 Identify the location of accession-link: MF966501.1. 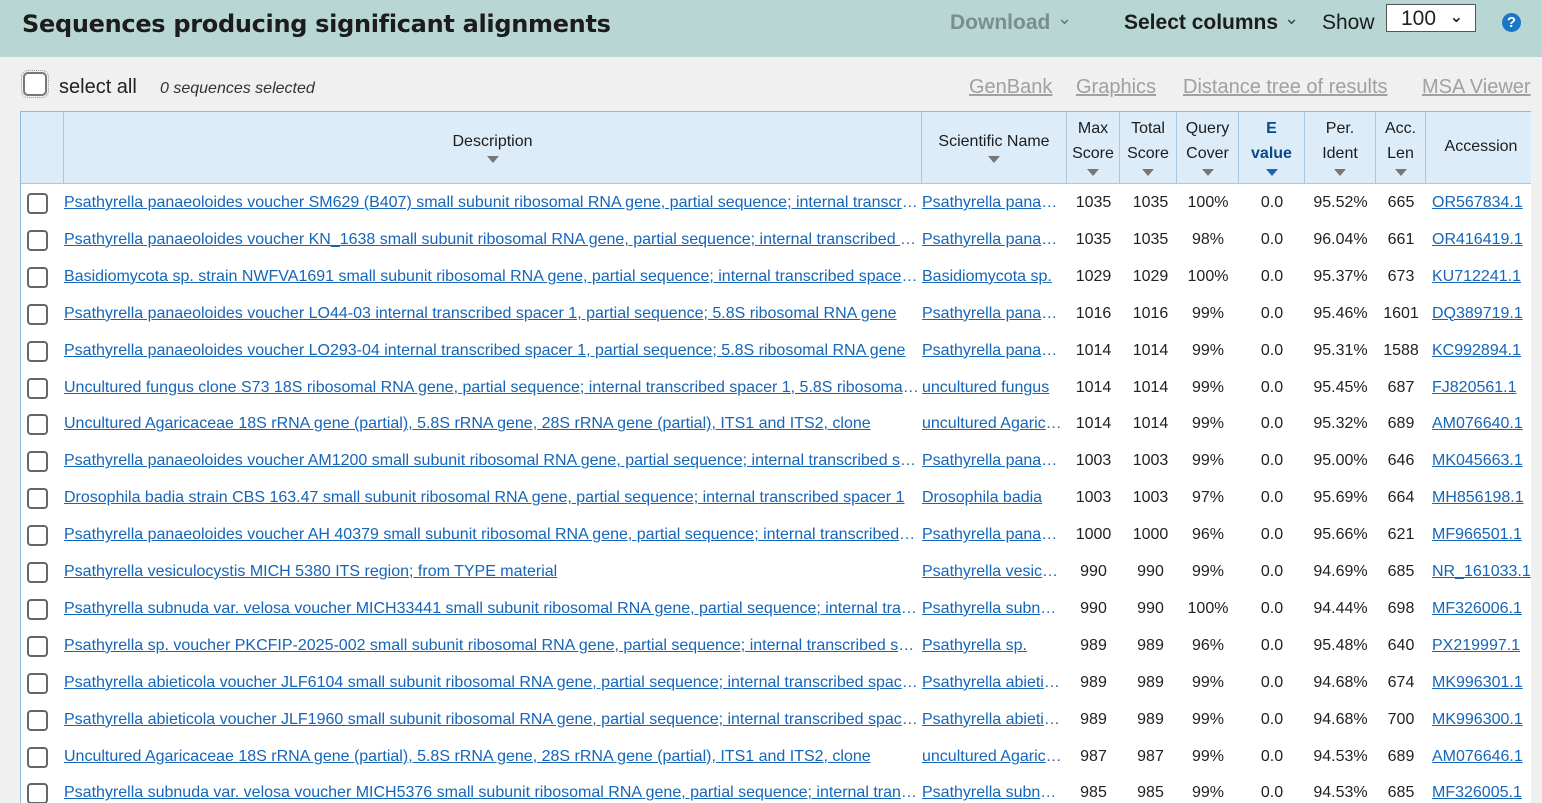
(1481, 534).